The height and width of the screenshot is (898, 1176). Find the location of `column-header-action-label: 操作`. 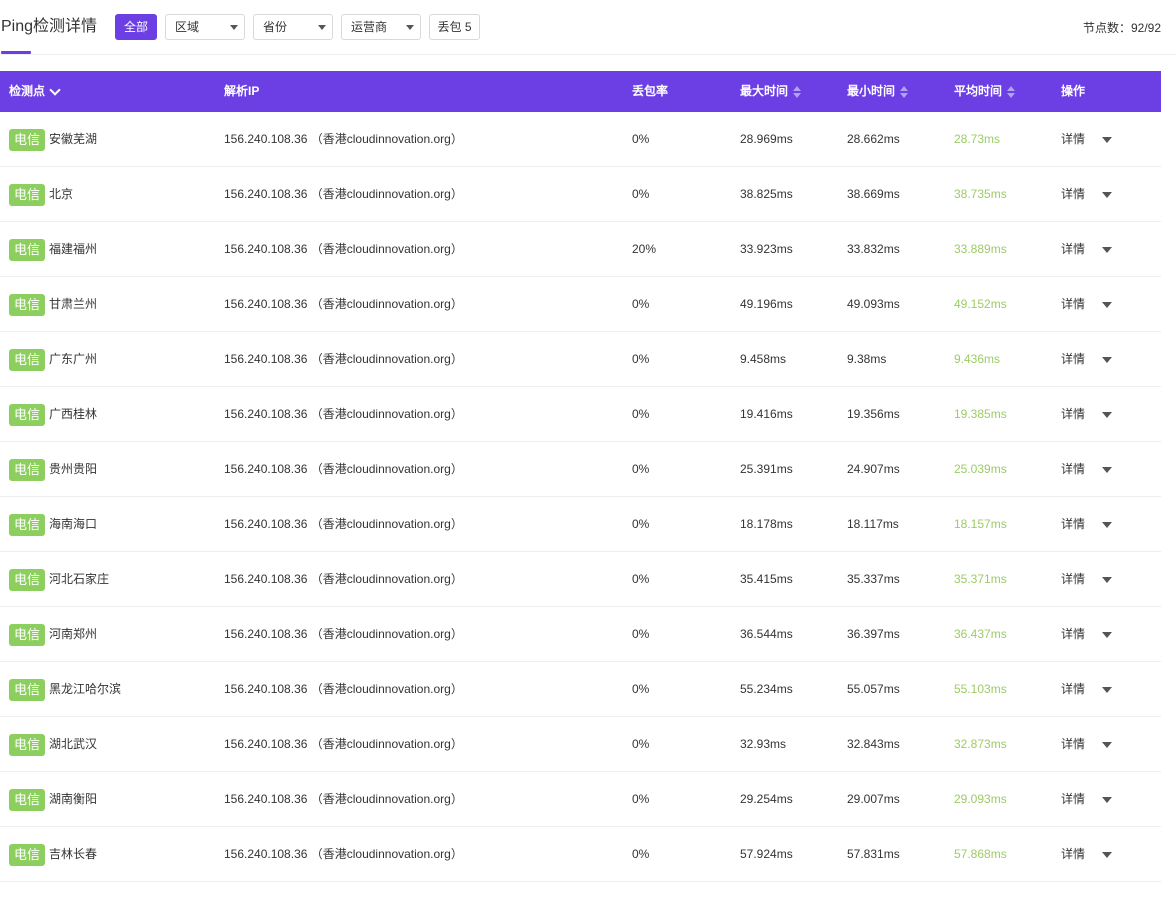

column-header-action-label: 操作 is located at coordinates (1073, 91).